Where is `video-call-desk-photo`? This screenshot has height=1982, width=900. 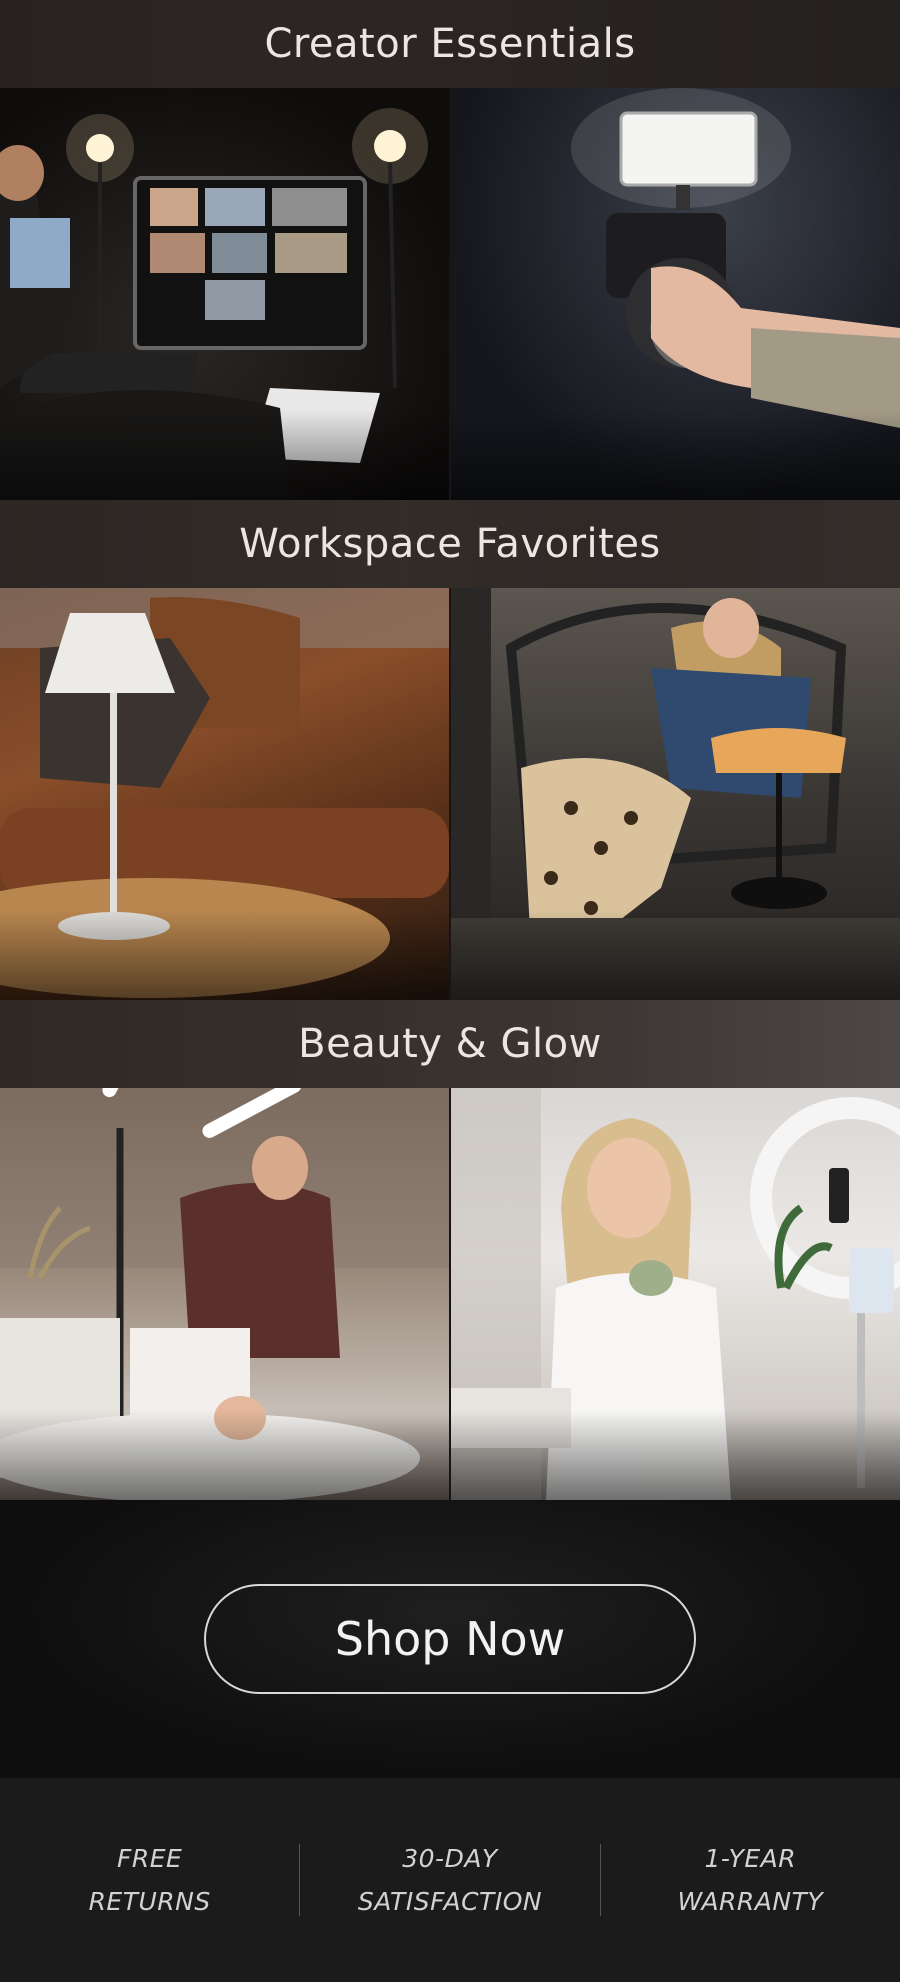
video-call-desk-photo is located at coordinates (224, 294).